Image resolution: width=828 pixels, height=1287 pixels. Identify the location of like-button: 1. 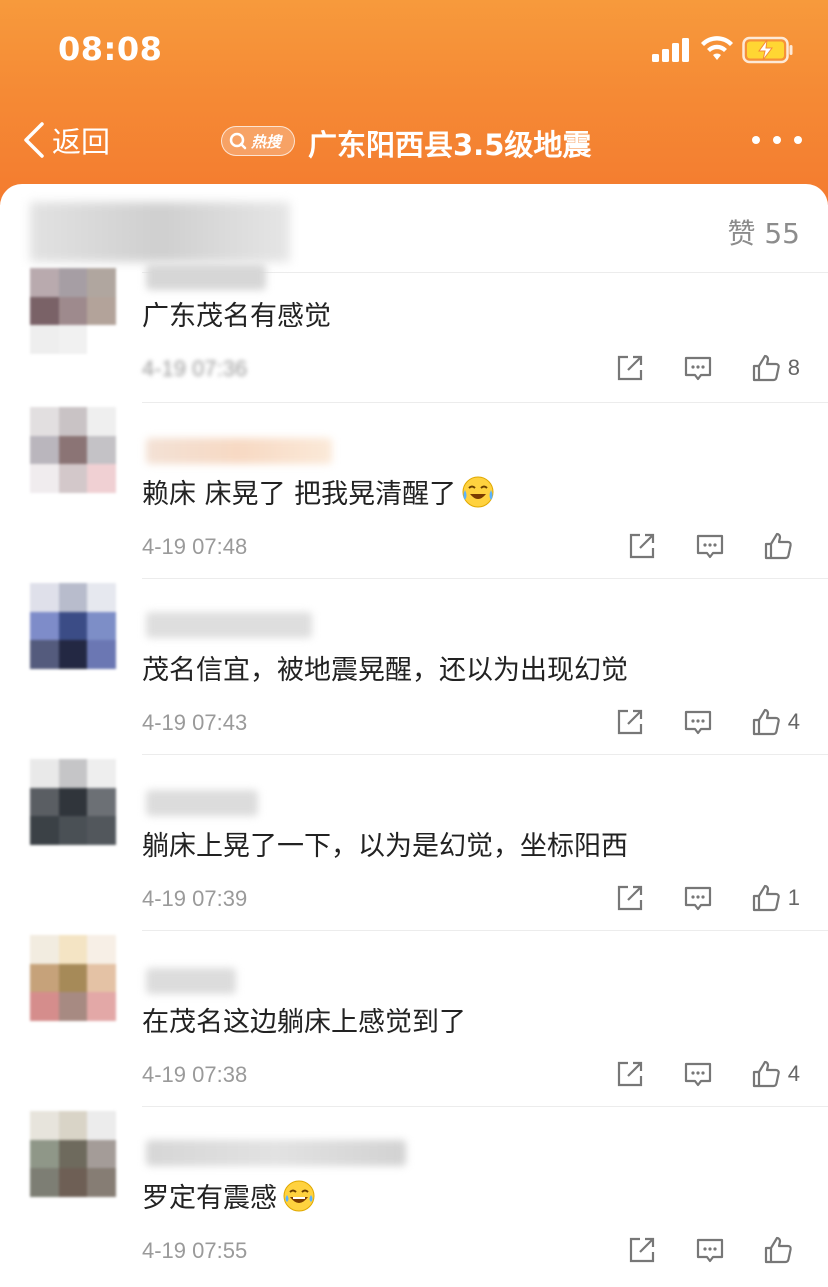
(775, 898).